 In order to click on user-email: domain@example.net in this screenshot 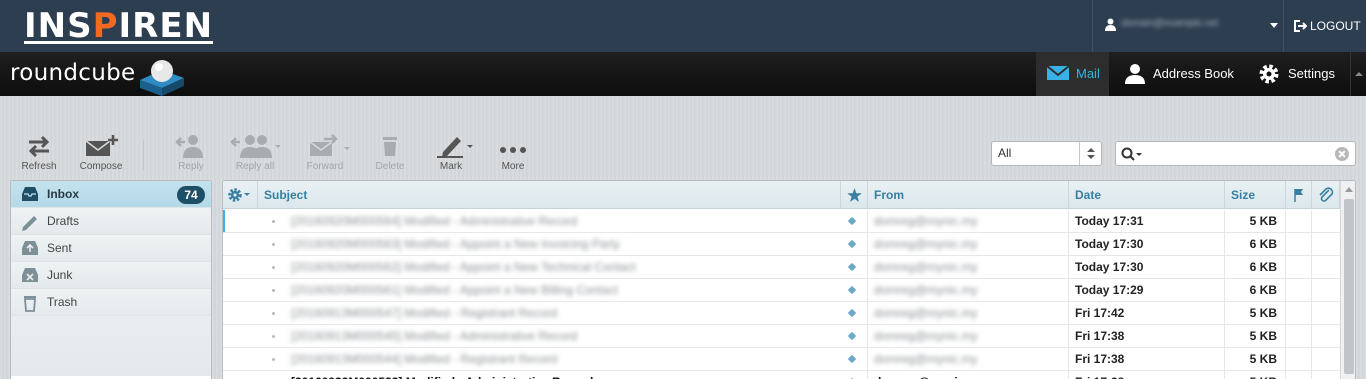, I will do `click(1170, 23)`.